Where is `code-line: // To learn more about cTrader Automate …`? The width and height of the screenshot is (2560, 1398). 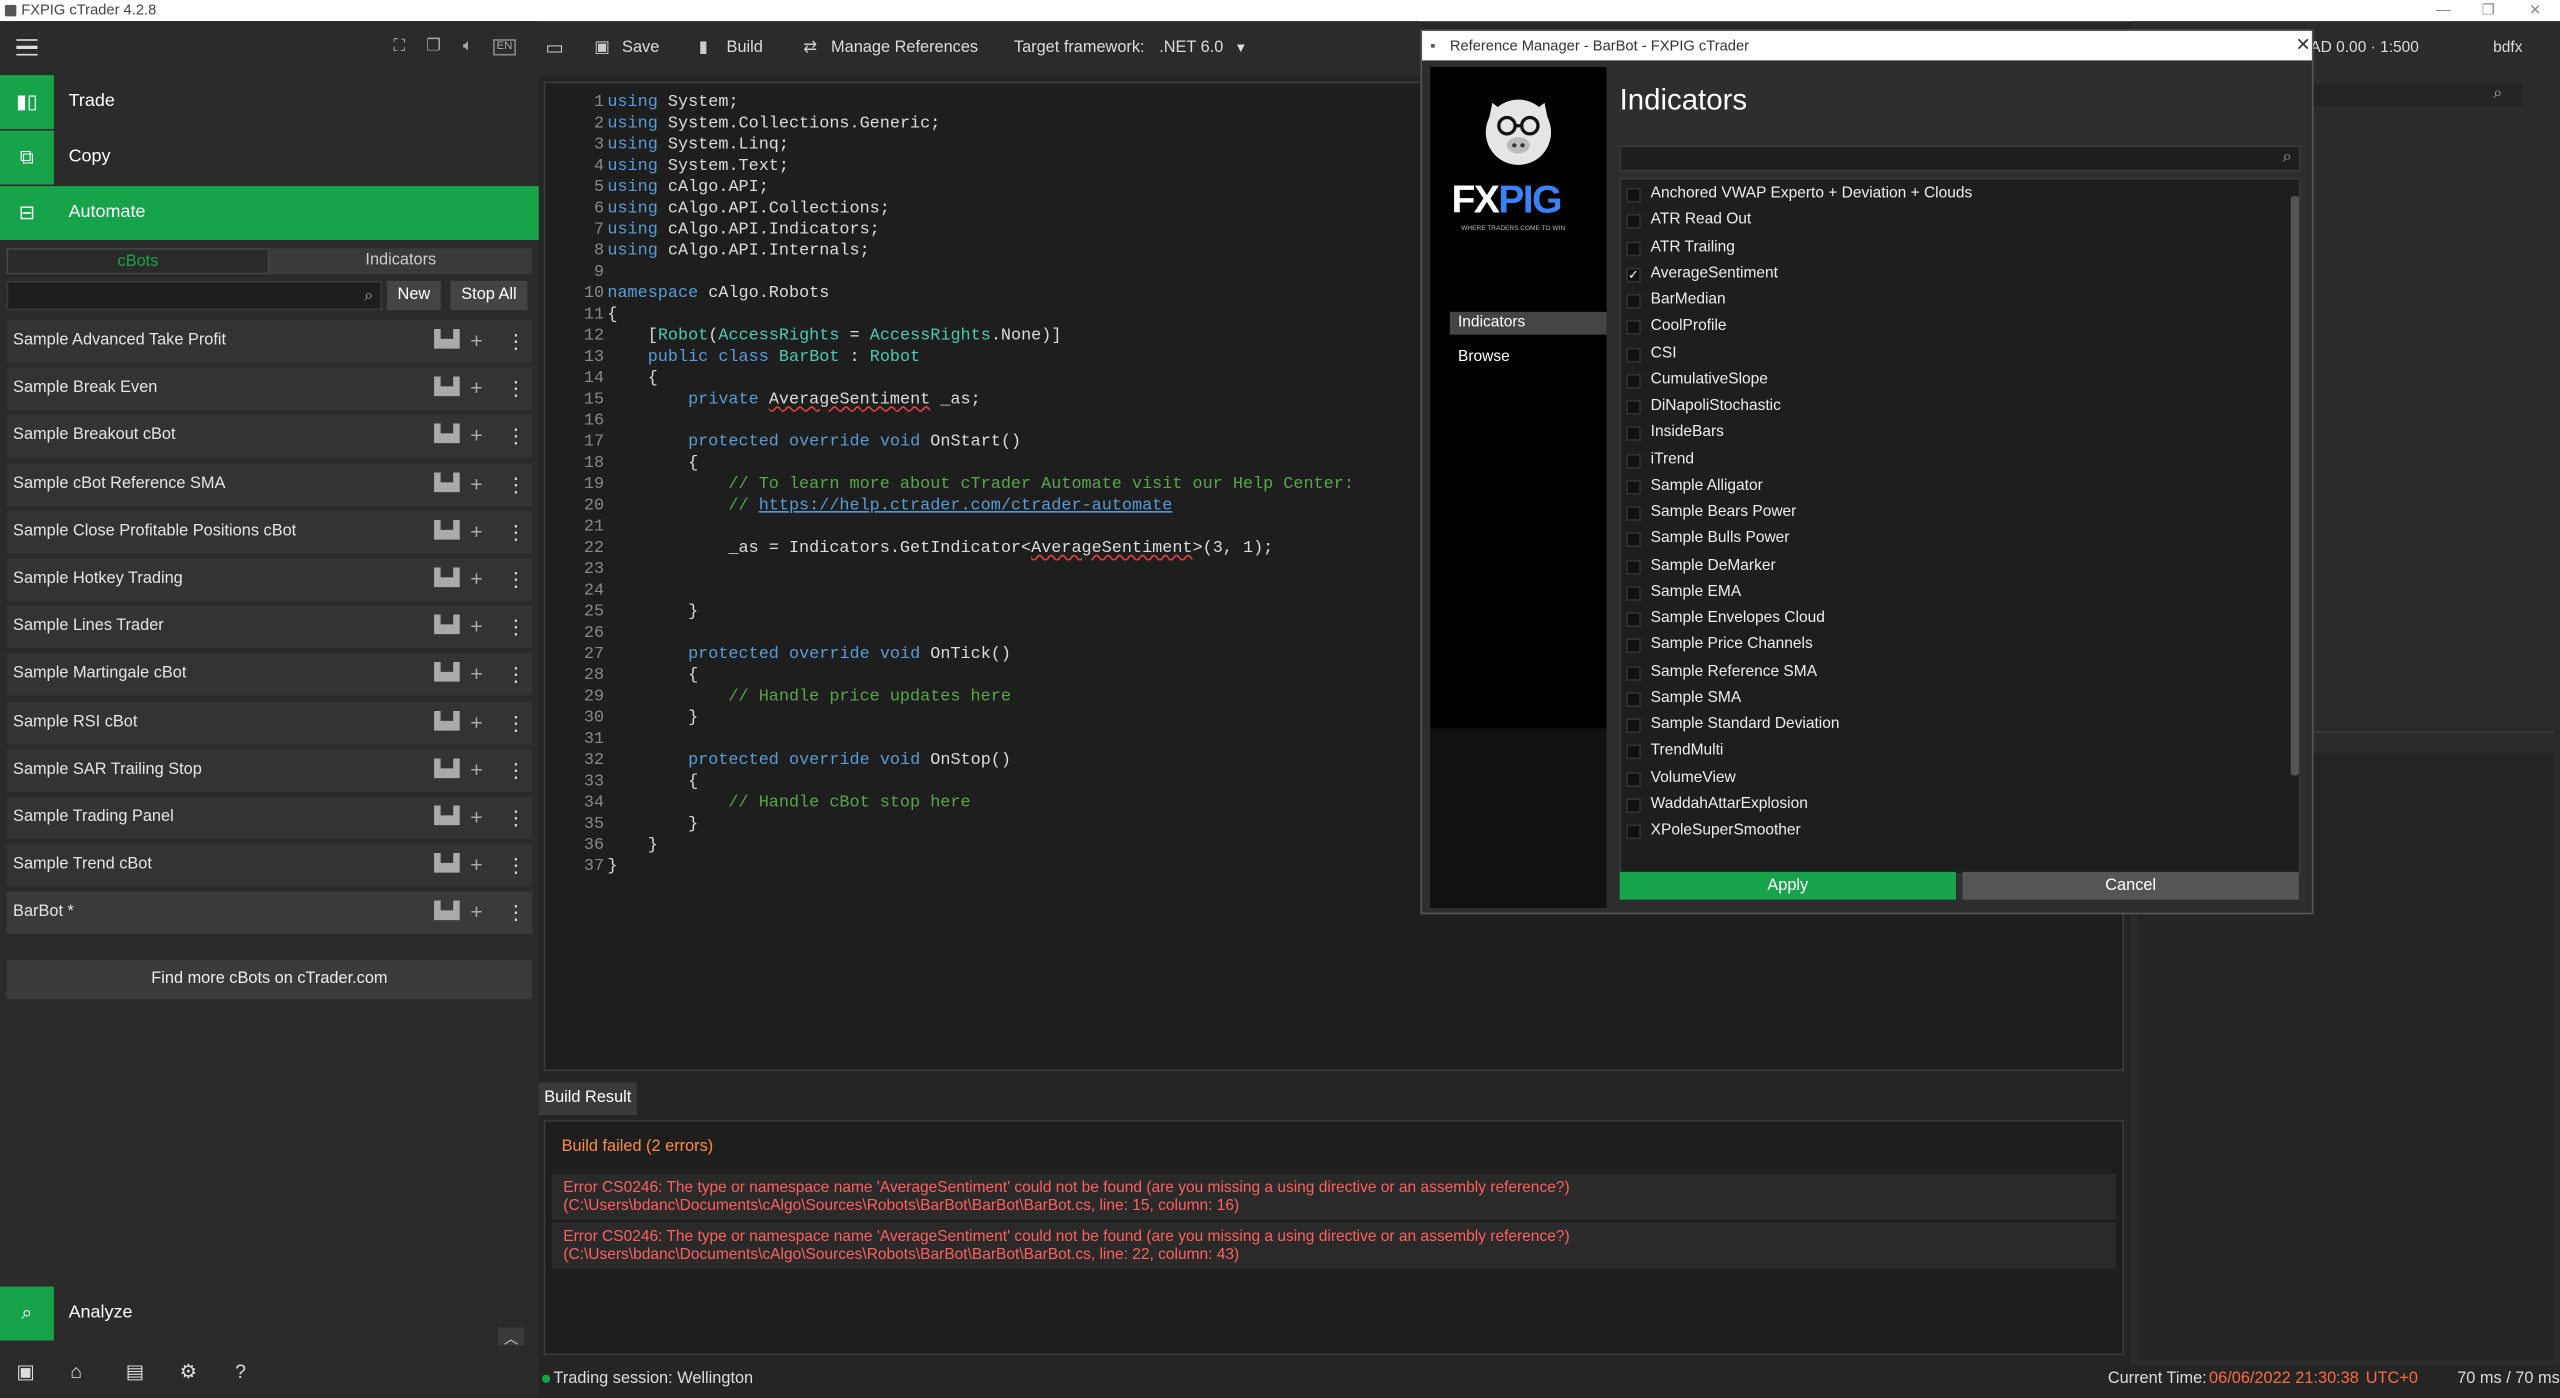 code-line: // To learn more about cTrader Automate … is located at coordinates (980, 485).